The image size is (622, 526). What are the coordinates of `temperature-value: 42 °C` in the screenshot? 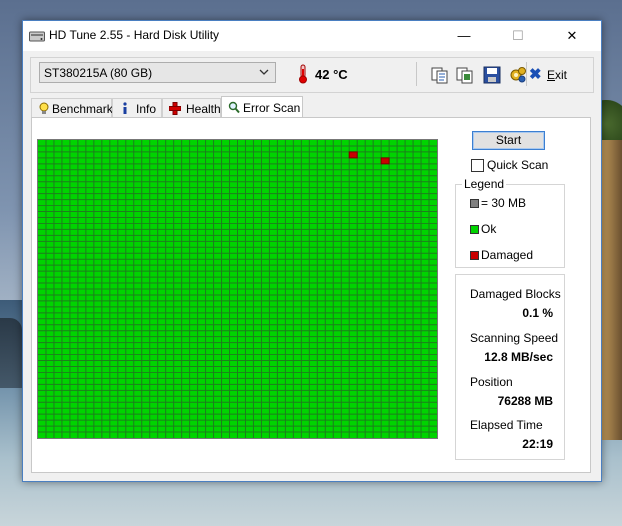 It's located at (331, 74).